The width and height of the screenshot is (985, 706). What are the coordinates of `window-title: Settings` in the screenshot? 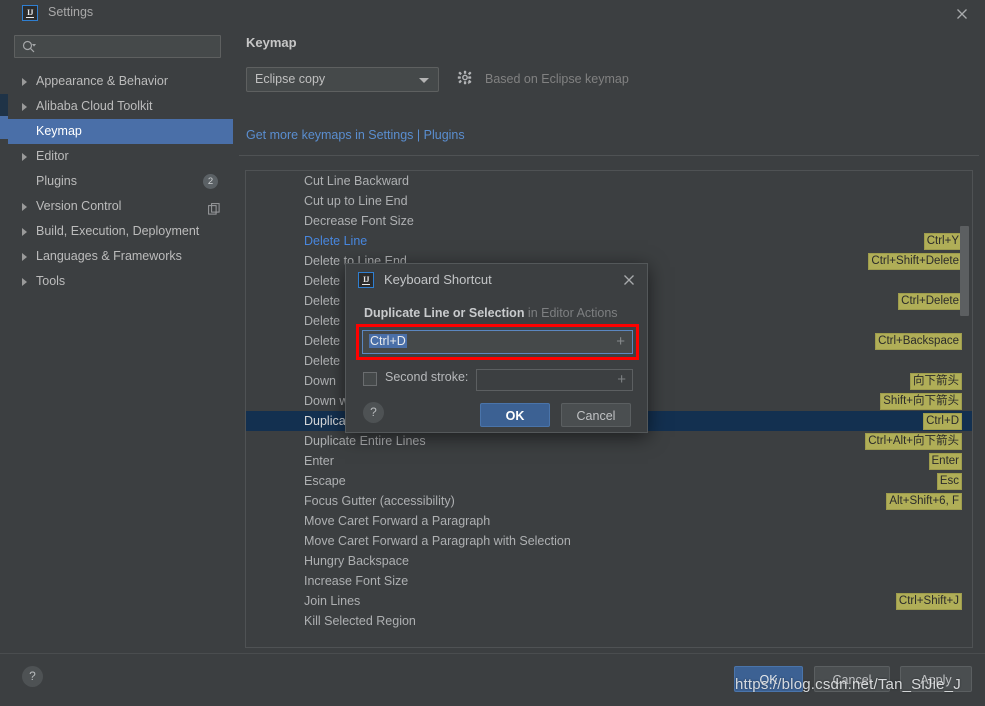 It's located at (71, 12).